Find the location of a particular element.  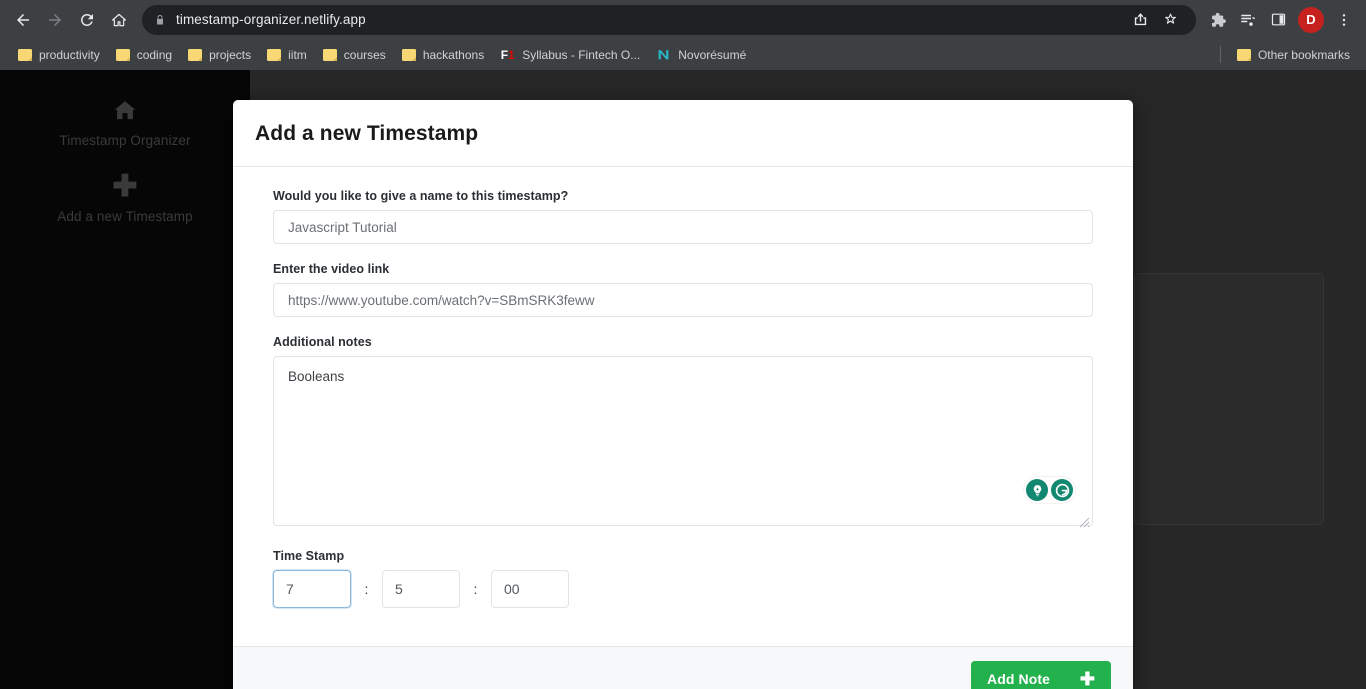

home-icon is located at coordinates (119, 19).